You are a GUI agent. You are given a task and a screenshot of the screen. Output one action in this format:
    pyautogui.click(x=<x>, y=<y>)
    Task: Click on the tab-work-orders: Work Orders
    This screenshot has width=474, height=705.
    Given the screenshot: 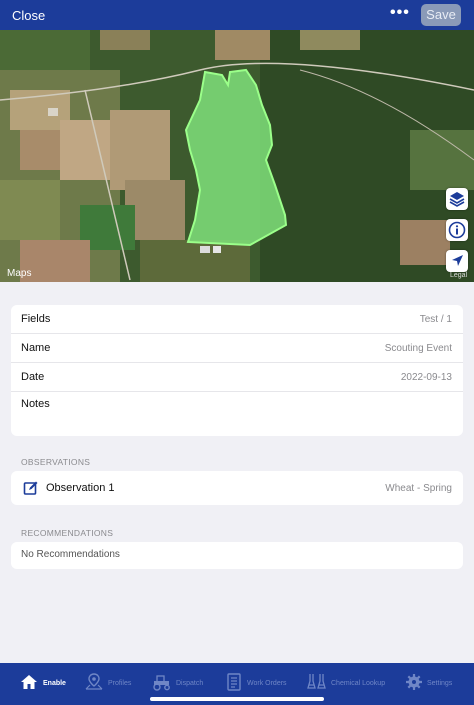 What is the action you would take?
    pyautogui.click(x=261, y=683)
    